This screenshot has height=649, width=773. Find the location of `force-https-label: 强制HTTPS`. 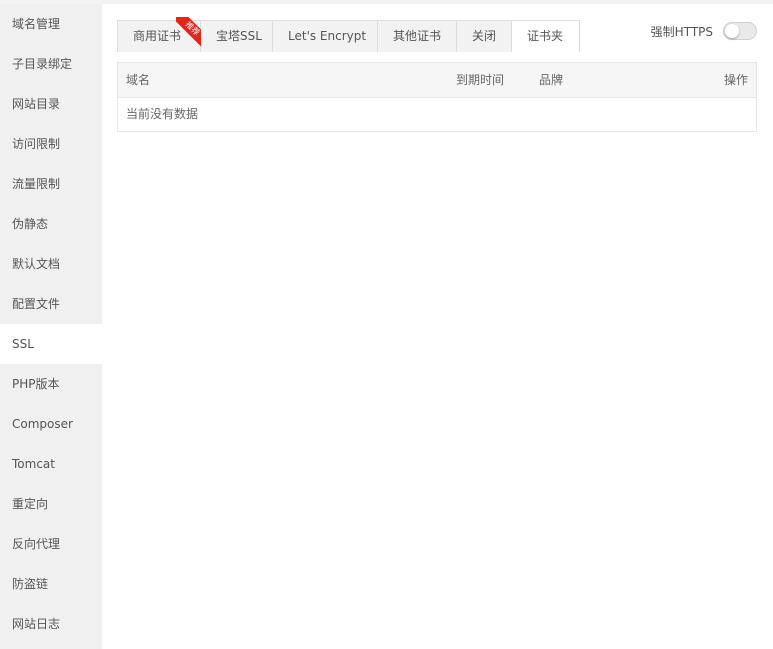

force-https-label: 强制HTTPS is located at coordinates (681, 31).